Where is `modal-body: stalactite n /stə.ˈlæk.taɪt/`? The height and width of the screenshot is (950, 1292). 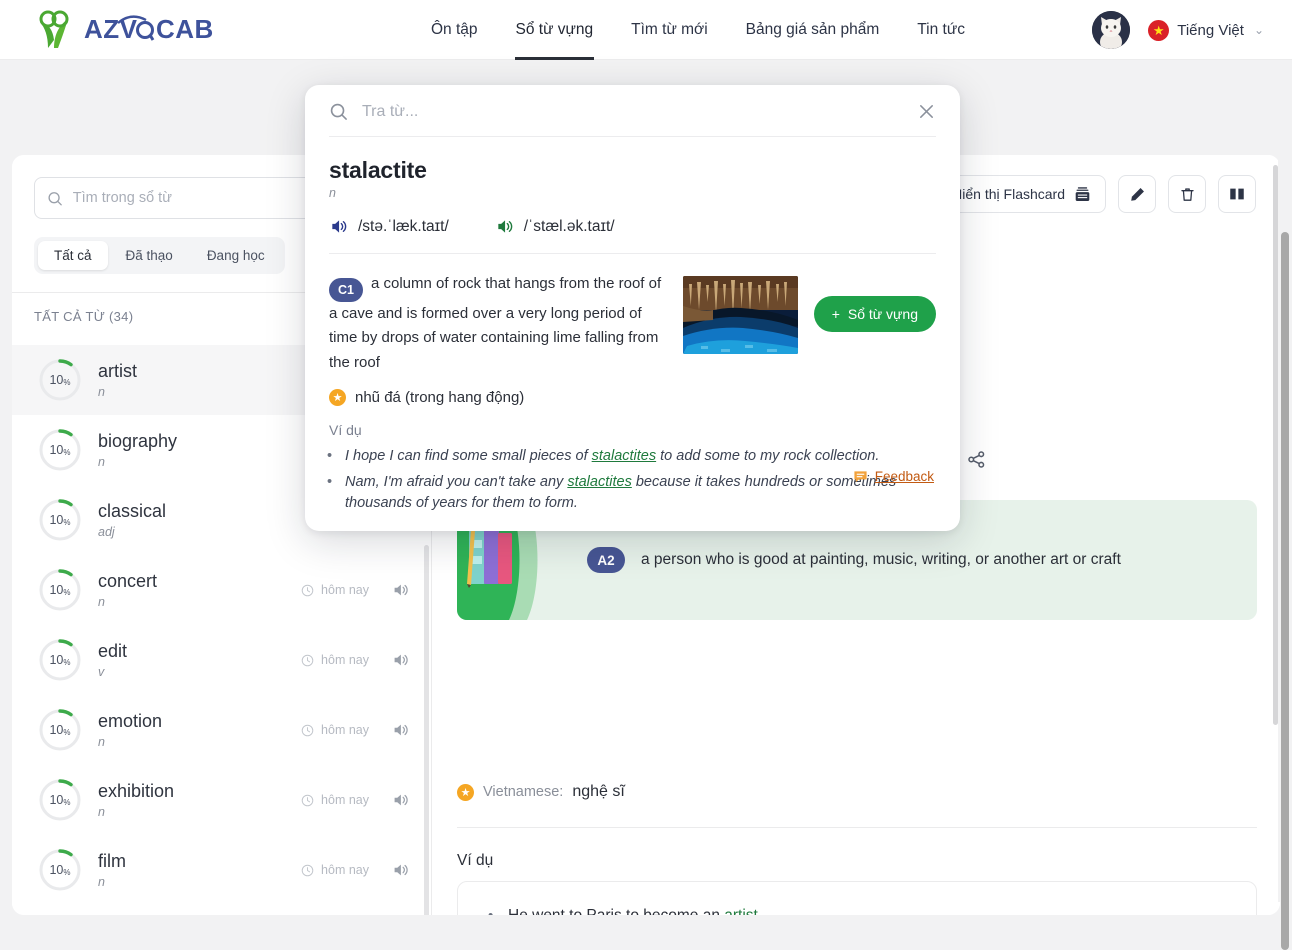 modal-body: stalactite n /stə.ˈlæk.taɪt/ is located at coordinates (632, 186).